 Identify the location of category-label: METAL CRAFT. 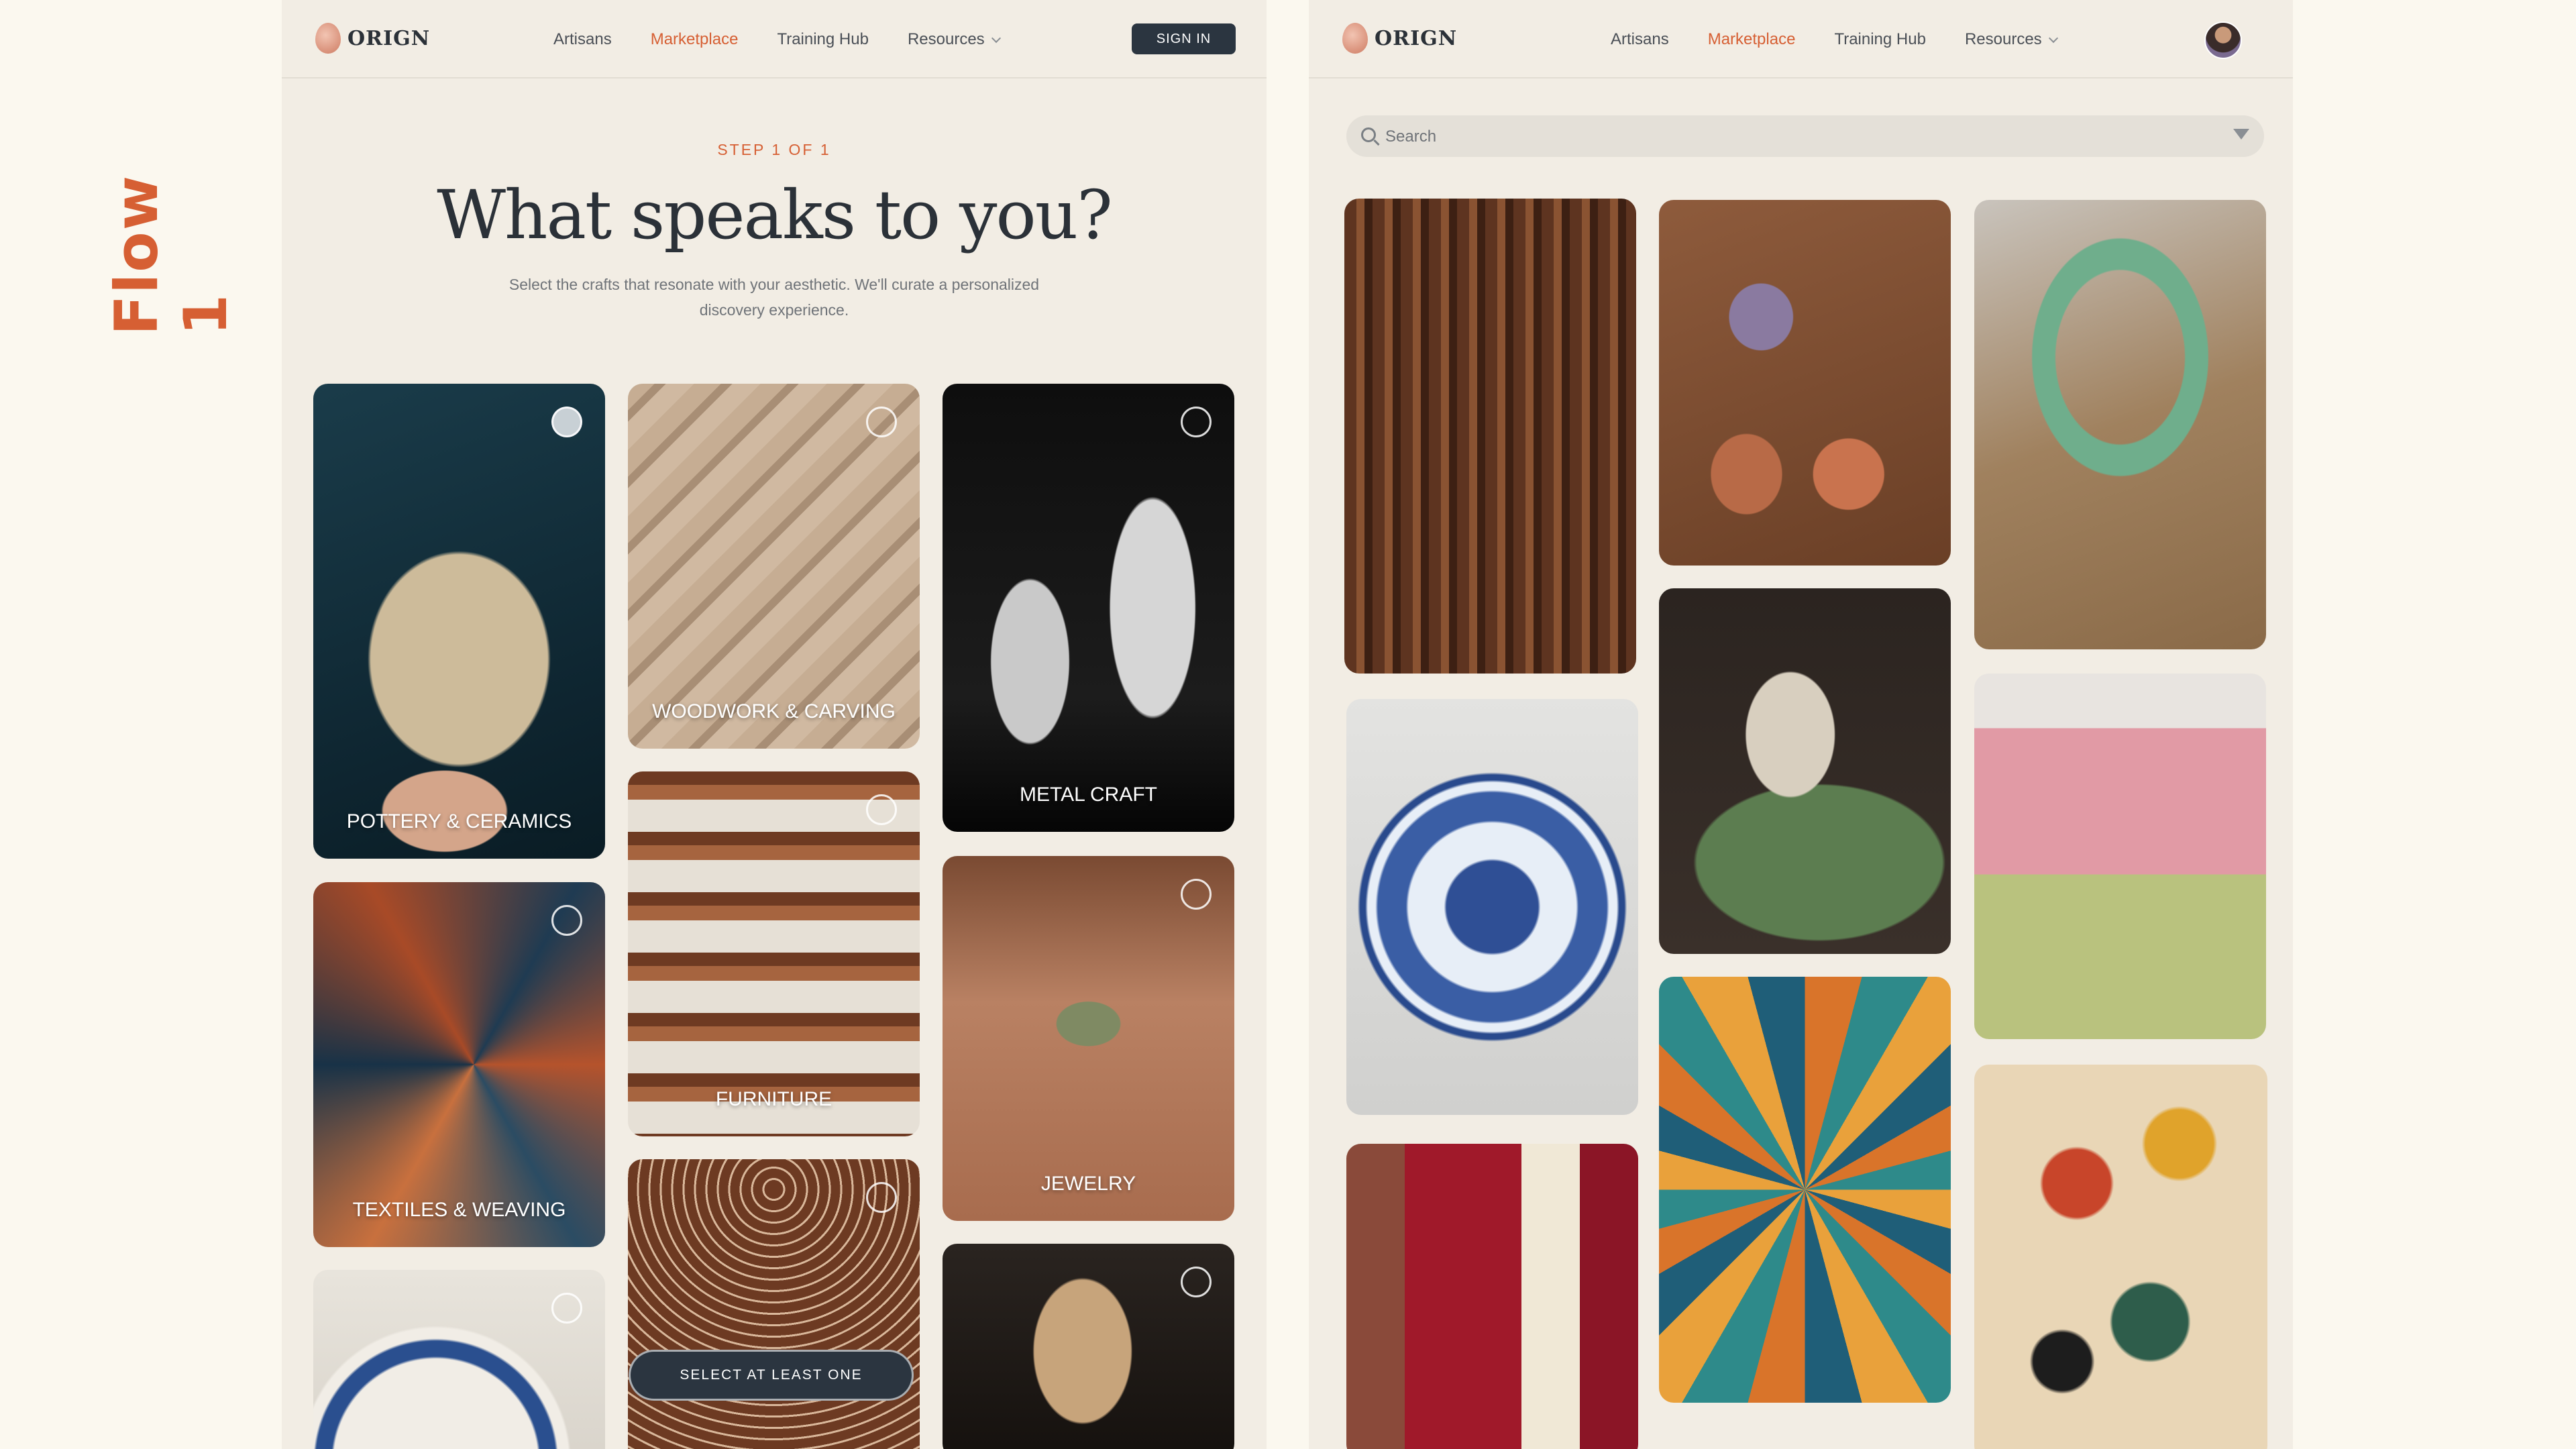
(1088, 795).